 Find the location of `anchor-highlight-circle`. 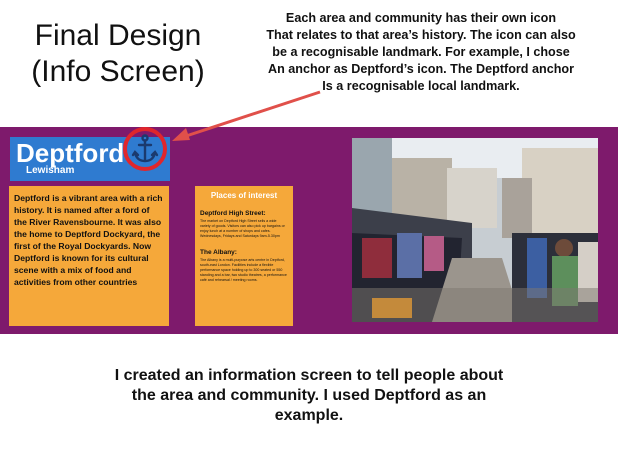

anchor-highlight-circle is located at coordinates (145, 149).